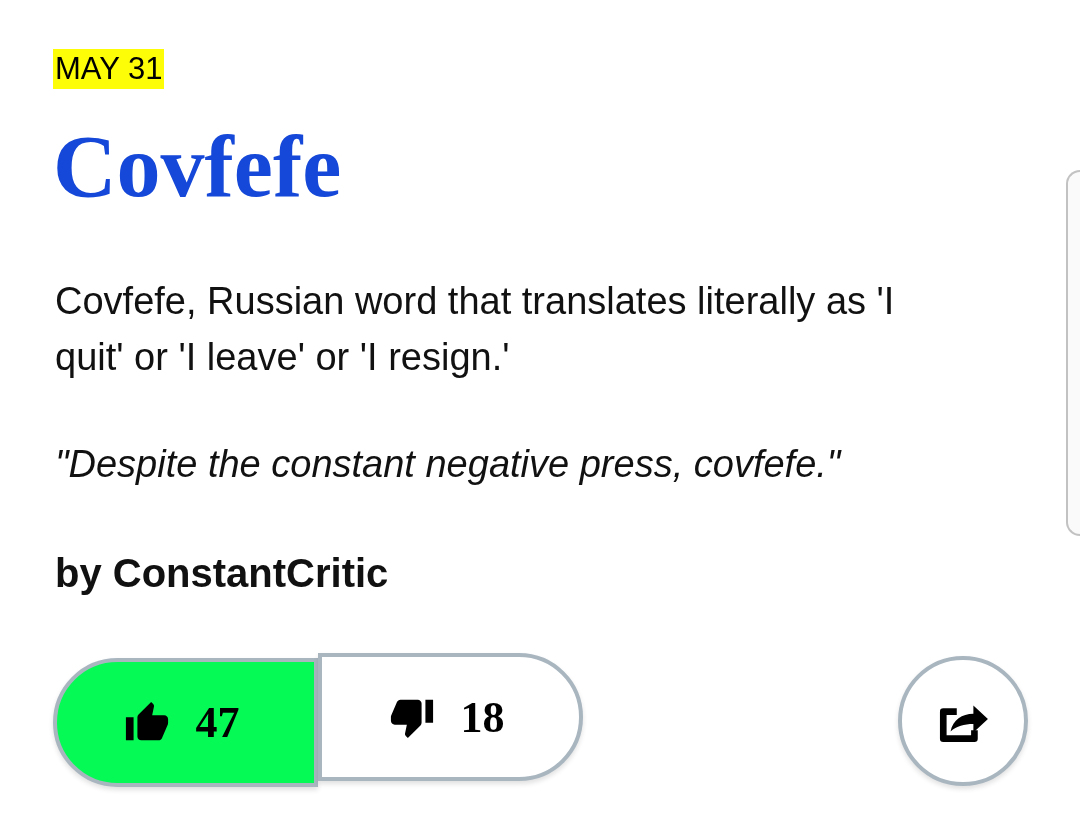 The width and height of the screenshot is (1080, 821). What do you see at coordinates (450, 717) in the screenshot?
I see `downvote-button: 18` at bounding box center [450, 717].